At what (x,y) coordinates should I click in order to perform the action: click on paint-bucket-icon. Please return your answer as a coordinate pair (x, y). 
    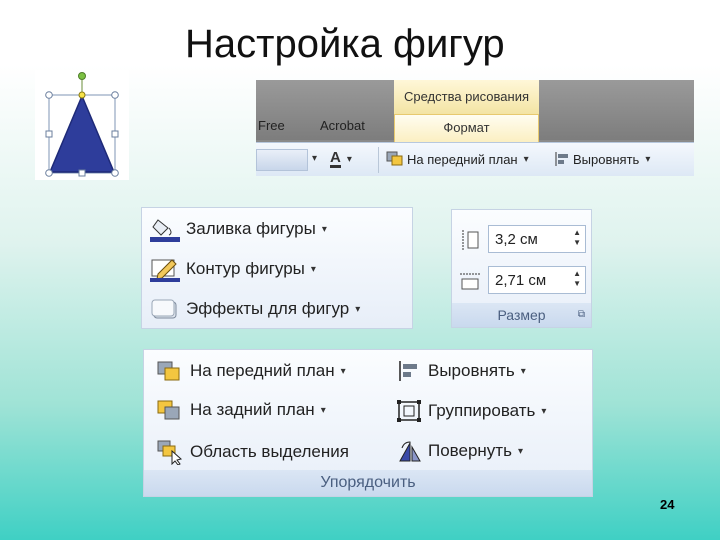
    Looking at the image, I should click on (165, 230).